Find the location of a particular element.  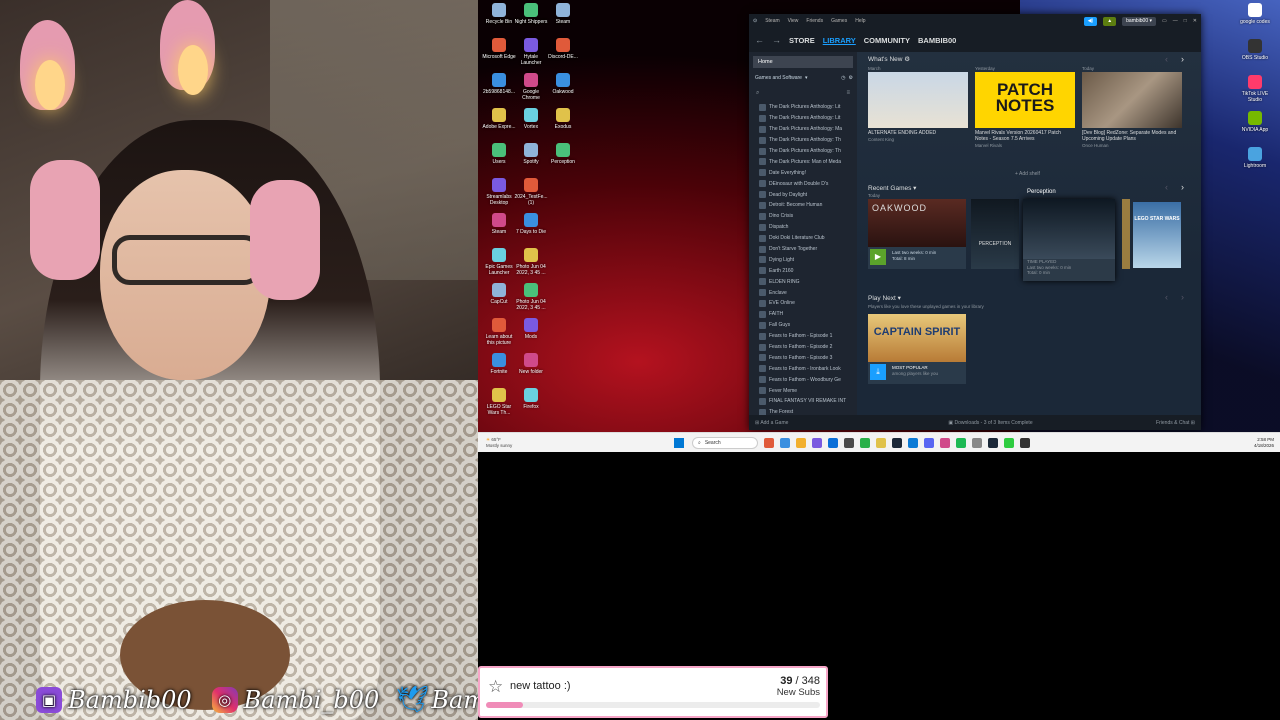

desktop-icon: Recycle Bin is located at coordinates (499, 14).